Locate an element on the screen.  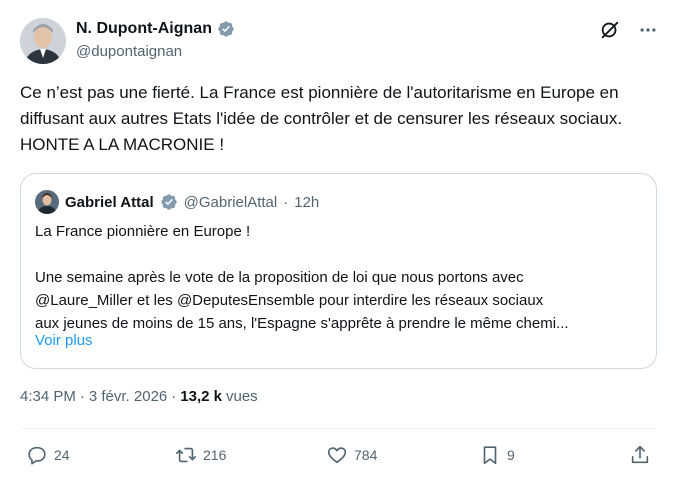
bookmark-count: 9 is located at coordinates (511, 455).